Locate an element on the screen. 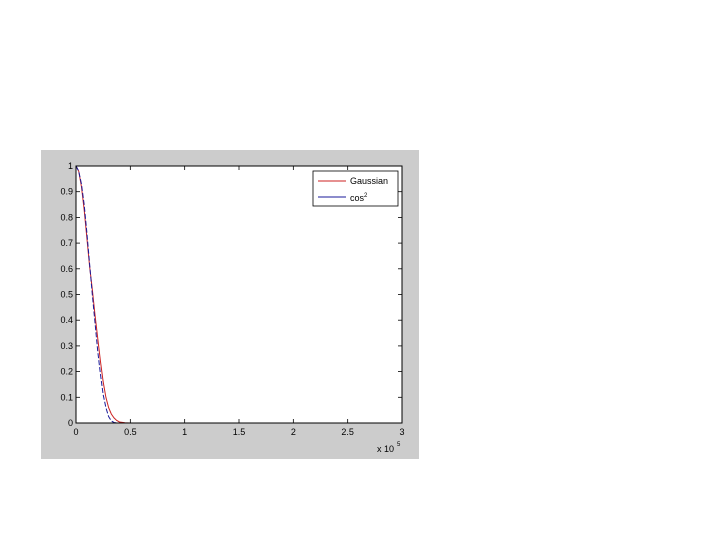 The height and width of the screenshot is (540, 720). x-tick-label: 0 is located at coordinates (75, 432).